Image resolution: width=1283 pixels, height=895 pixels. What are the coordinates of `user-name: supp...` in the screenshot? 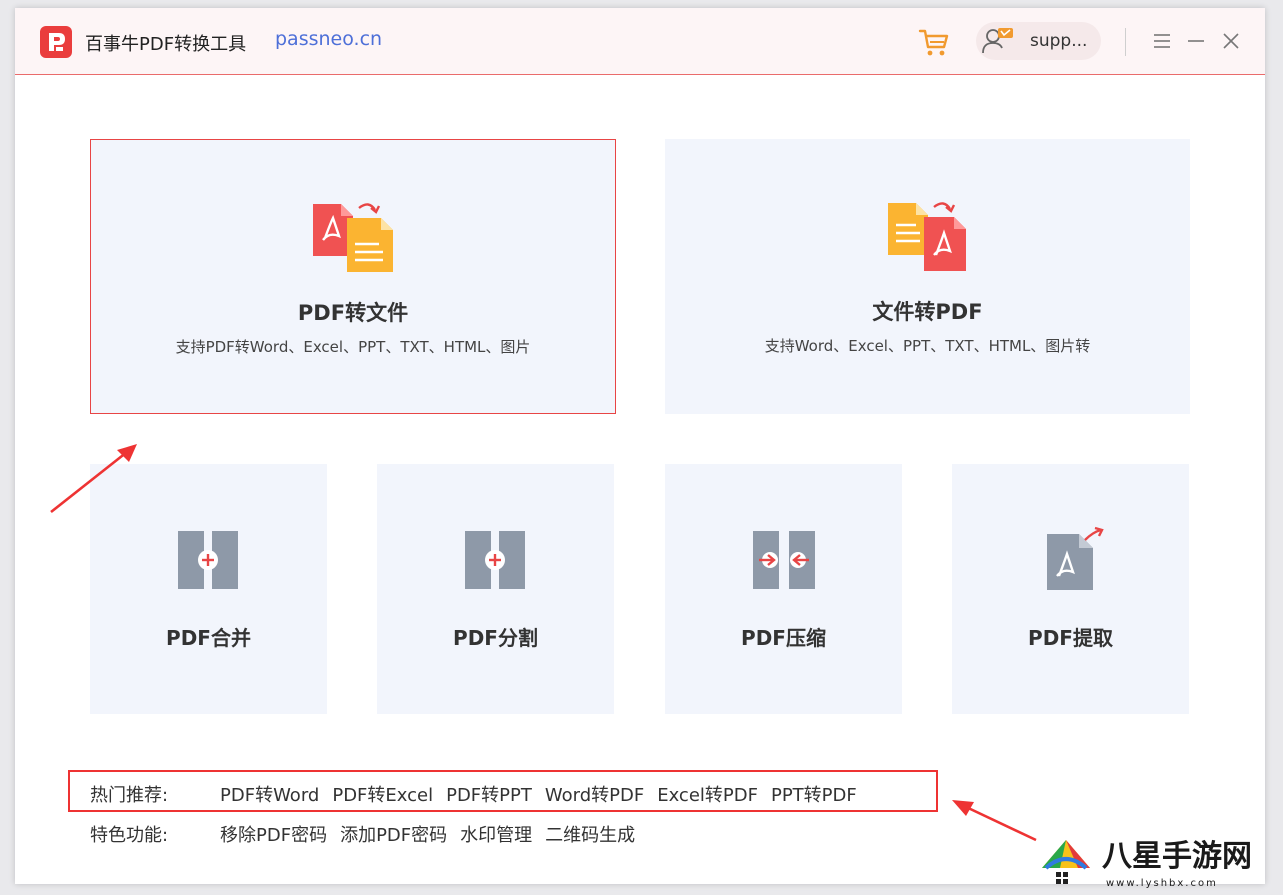 It's located at (1059, 41).